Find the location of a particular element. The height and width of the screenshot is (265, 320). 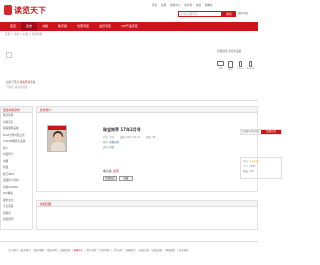

past-issues-panel: 往期回顾 is located at coordinates (147, 215).